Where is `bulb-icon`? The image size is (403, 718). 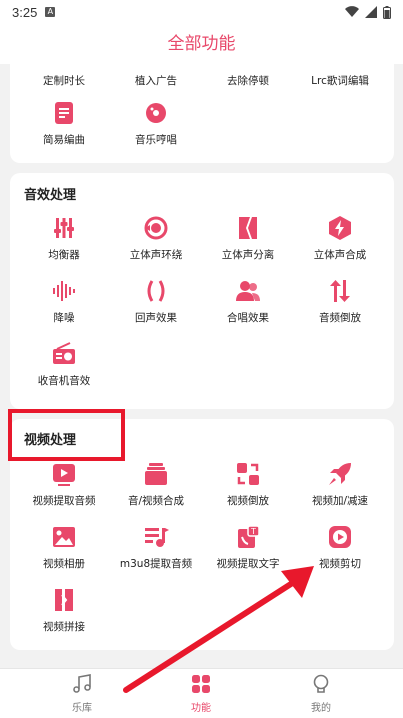
bulb-icon is located at coordinates (321, 683).